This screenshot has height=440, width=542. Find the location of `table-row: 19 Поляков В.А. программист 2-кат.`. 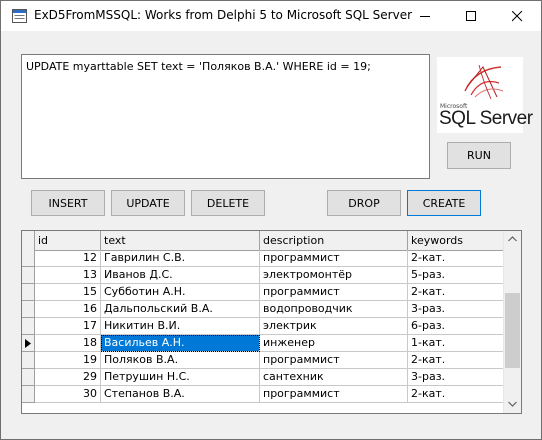

table-row: 19 Поляков В.А. программист 2-кат. is located at coordinates (263, 360).